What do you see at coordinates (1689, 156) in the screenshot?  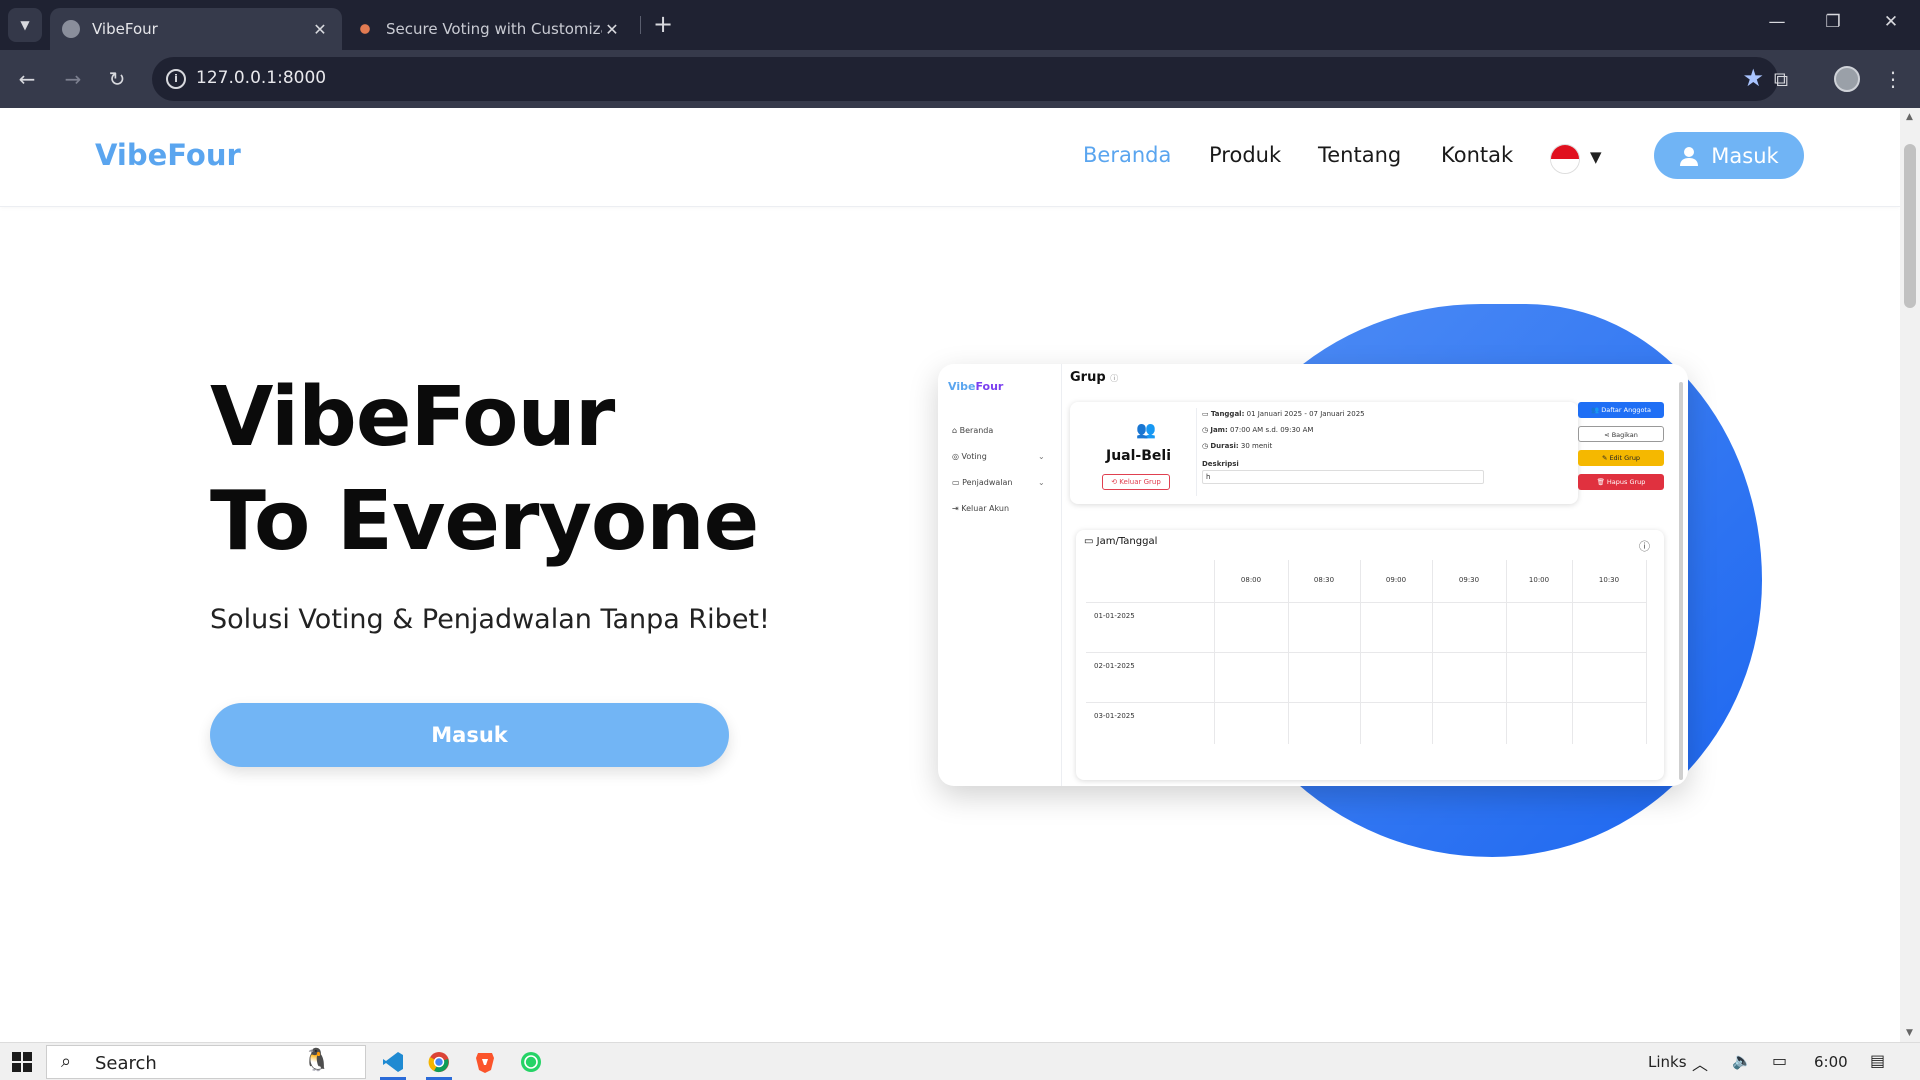 I see `user-icon` at bounding box center [1689, 156].